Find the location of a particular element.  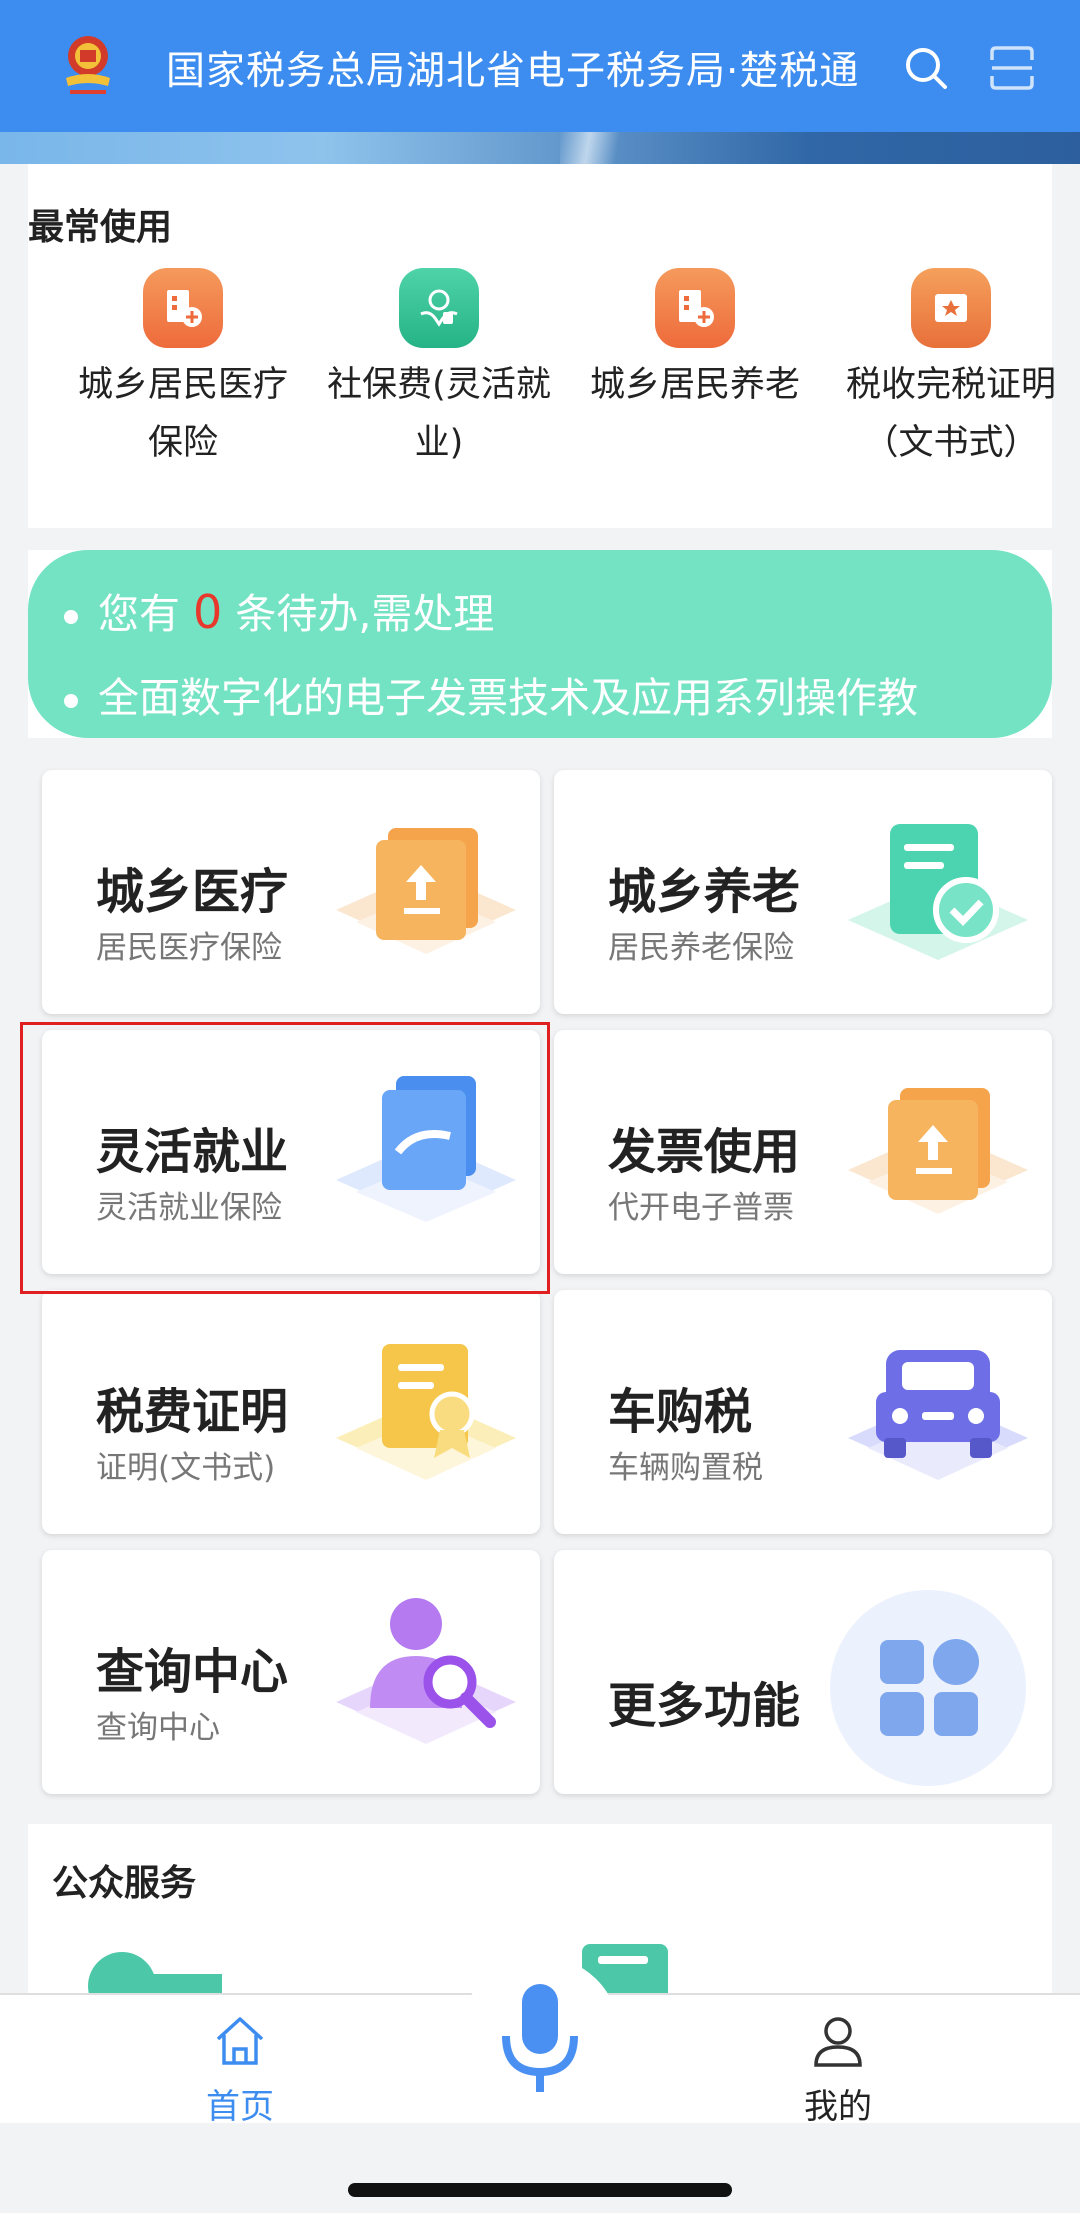

home-icon is located at coordinates (240, 2041).